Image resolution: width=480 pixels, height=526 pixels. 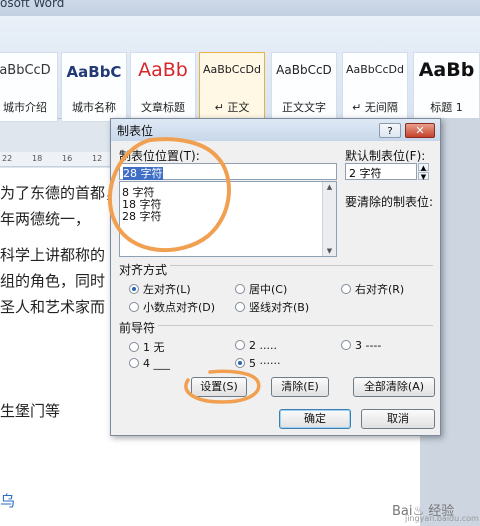 I want to click on style-label: 正文文字, so click(x=304, y=107).